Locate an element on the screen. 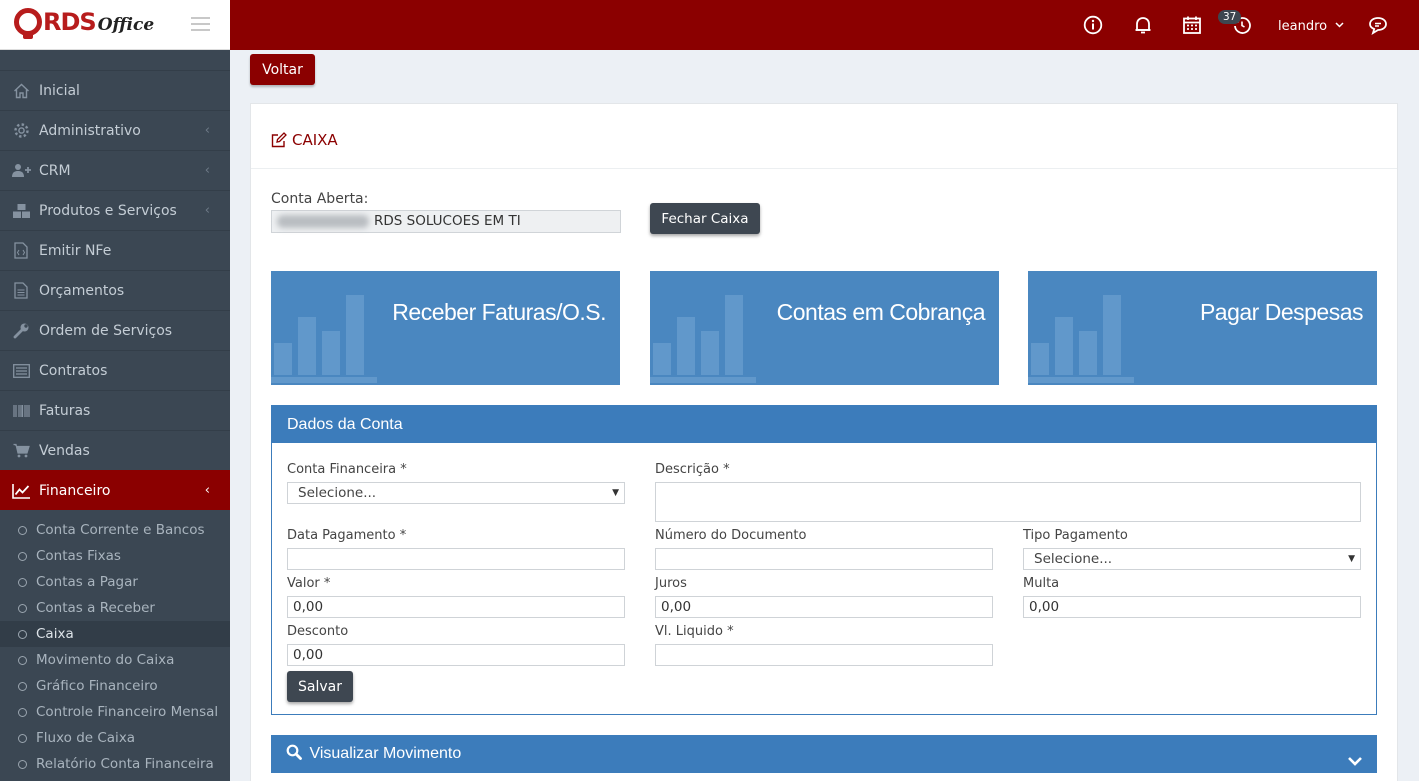 The image size is (1419, 781). home-icon is located at coordinates (21, 91).